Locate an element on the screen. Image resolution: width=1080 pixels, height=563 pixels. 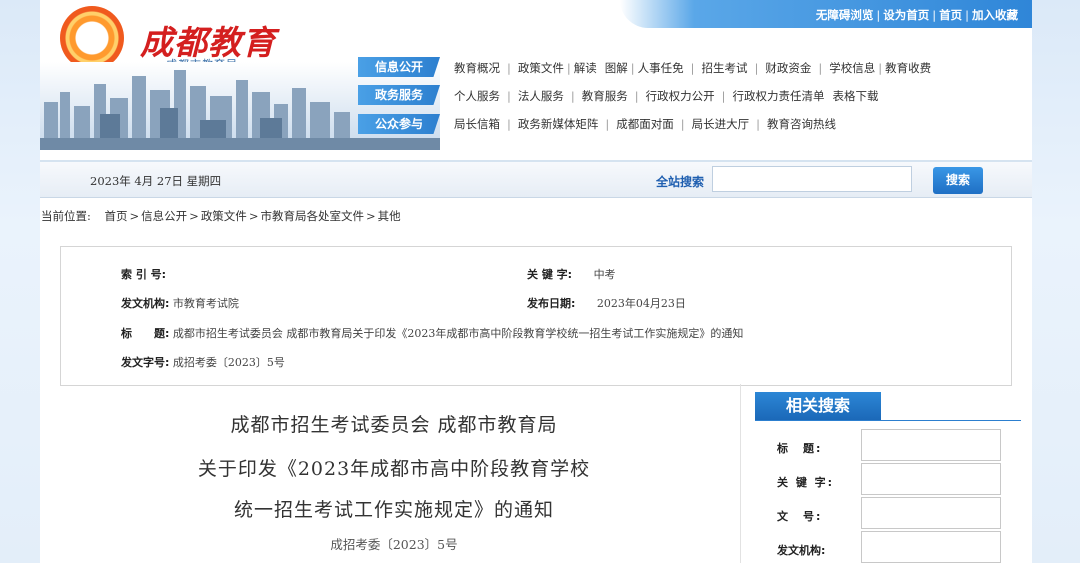
nav-tag-info-disclosure: 信息公开 is located at coordinates (399, 67).